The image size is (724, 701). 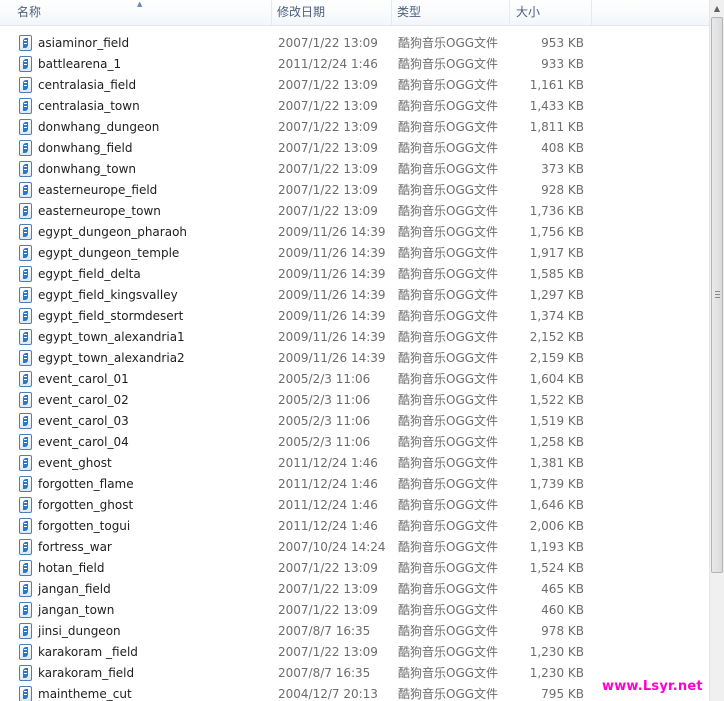 I want to click on file-name: centralasia_field, so click(x=87, y=85).